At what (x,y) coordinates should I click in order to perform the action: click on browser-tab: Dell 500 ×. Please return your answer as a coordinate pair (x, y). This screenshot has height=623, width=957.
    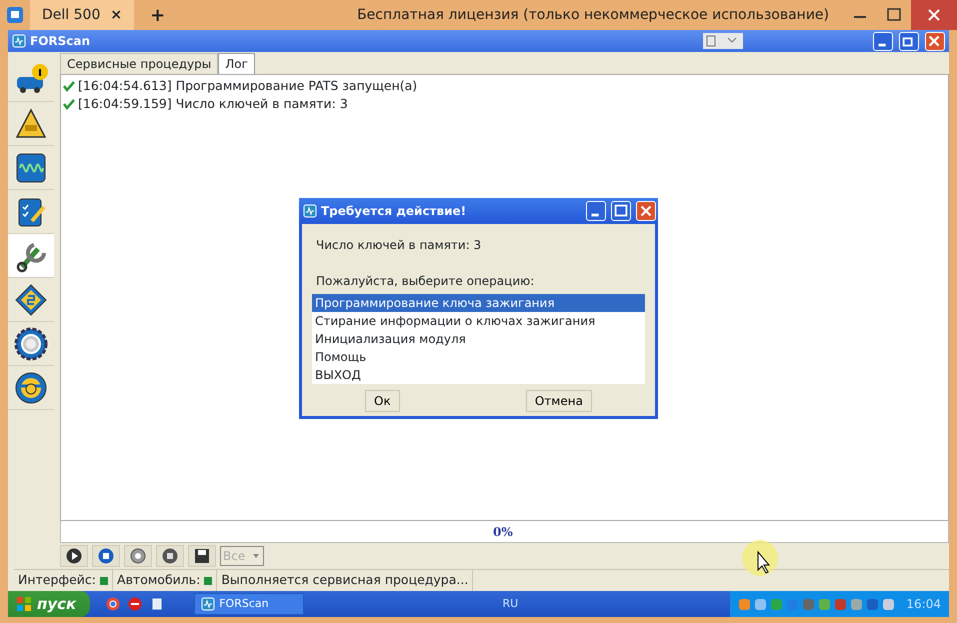
    Looking at the image, I should click on (82, 15).